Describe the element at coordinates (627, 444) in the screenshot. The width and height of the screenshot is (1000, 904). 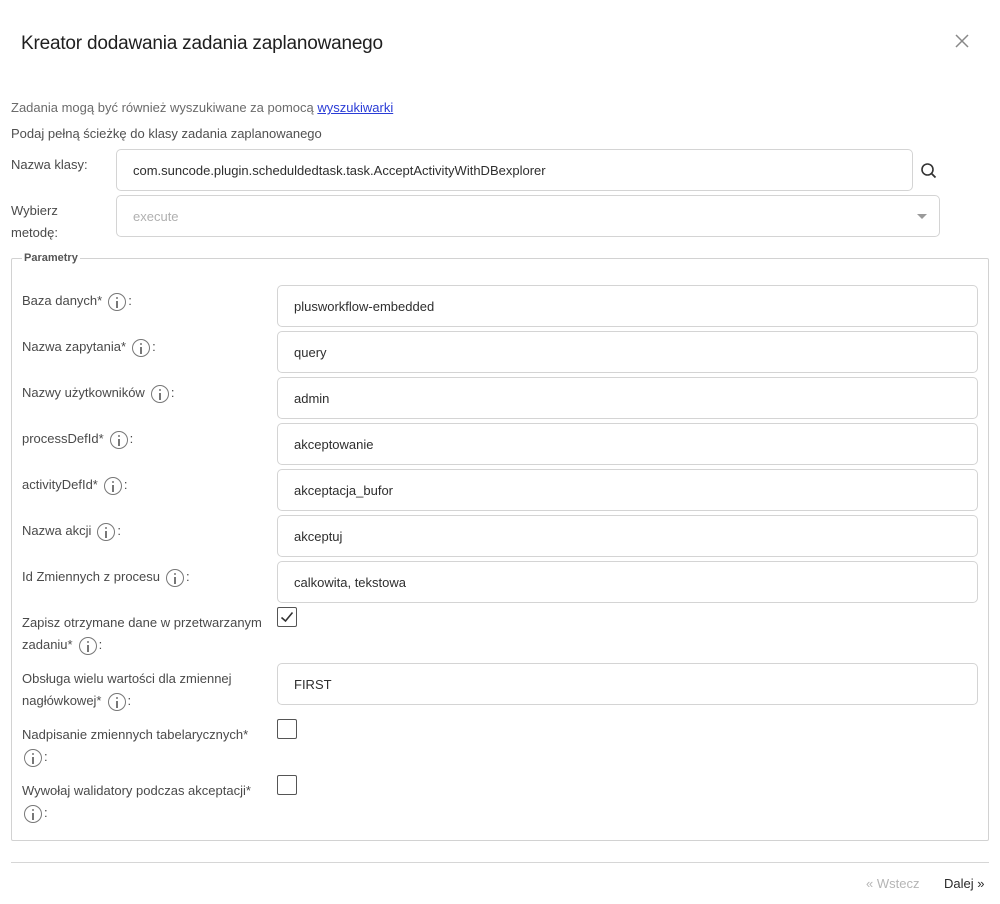
I see `process-def-id-input: akceptowanie` at that location.